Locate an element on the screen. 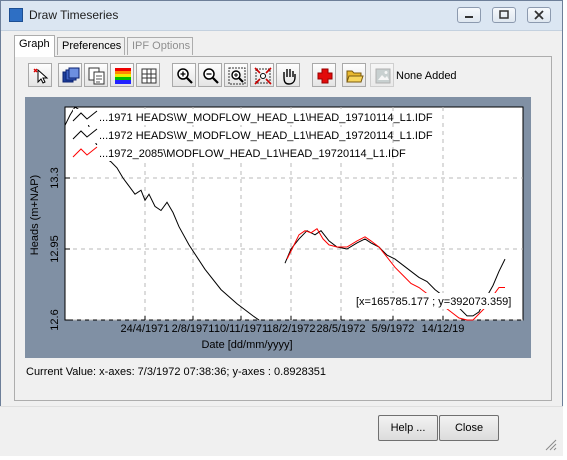  pan-hand-icon is located at coordinates (289, 77).